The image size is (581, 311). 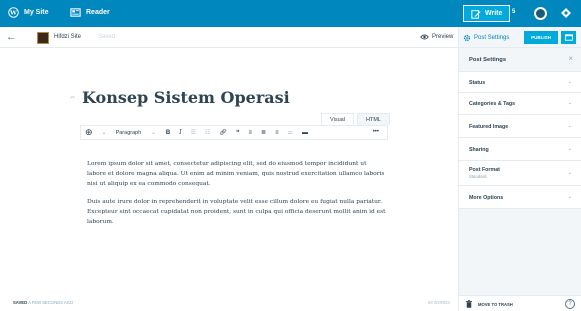 What do you see at coordinates (476, 14) in the screenshot?
I see `write-icon` at bounding box center [476, 14].